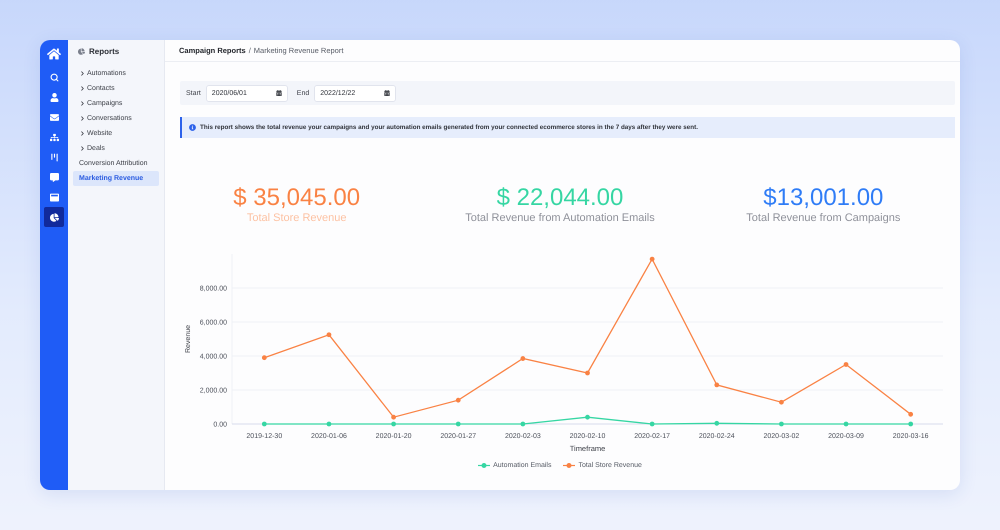 This screenshot has width=1000, height=530. Describe the element at coordinates (296, 218) in the screenshot. I see `stat-label: Total Store Revenue` at that location.